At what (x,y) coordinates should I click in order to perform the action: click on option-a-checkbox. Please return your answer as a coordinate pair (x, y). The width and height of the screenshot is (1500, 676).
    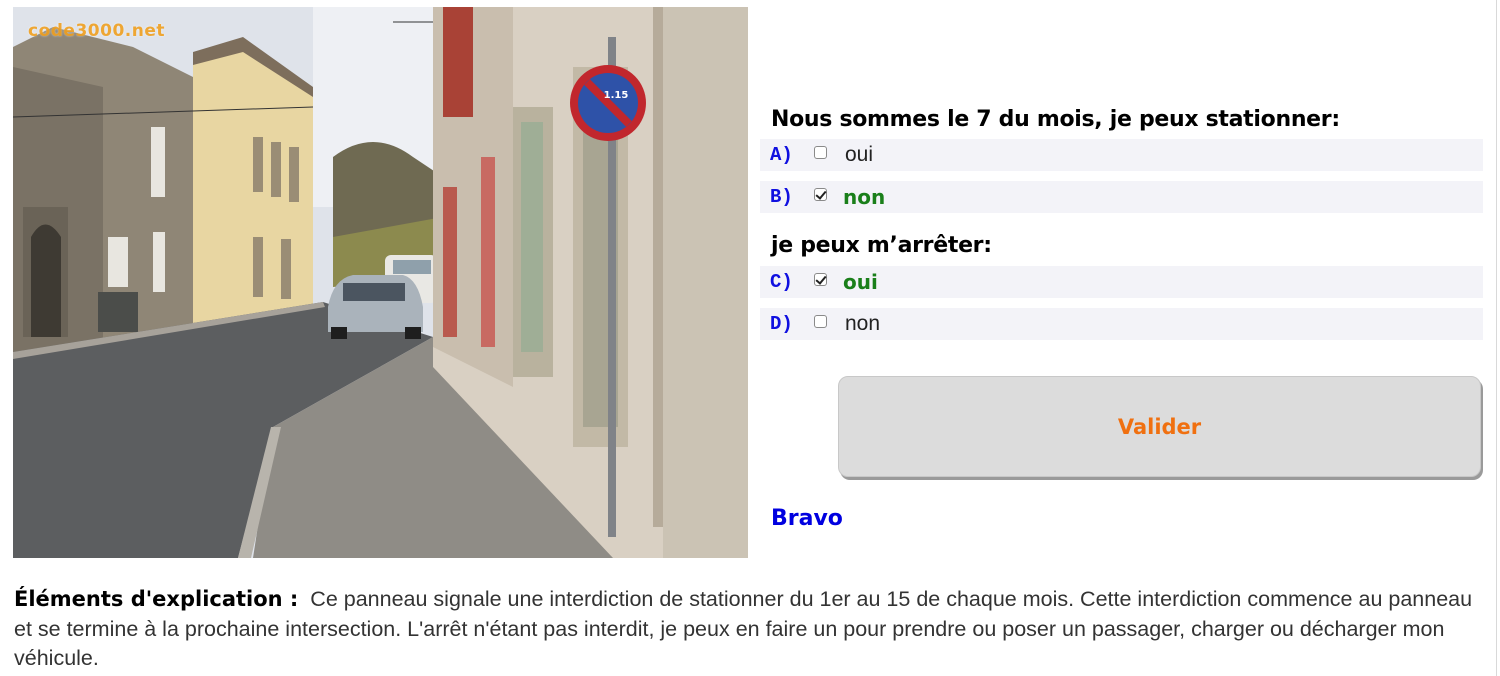
    Looking at the image, I should click on (820, 152).